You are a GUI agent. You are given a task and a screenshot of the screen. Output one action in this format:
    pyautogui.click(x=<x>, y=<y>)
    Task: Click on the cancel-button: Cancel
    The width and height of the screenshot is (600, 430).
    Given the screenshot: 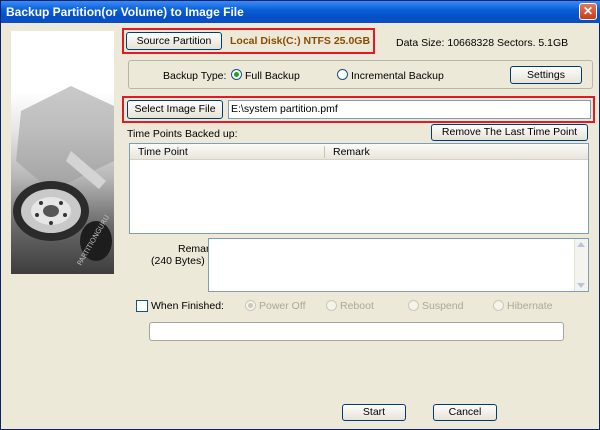 What is the action you would take?
    pyautogui.click(x=465, y=412)
    